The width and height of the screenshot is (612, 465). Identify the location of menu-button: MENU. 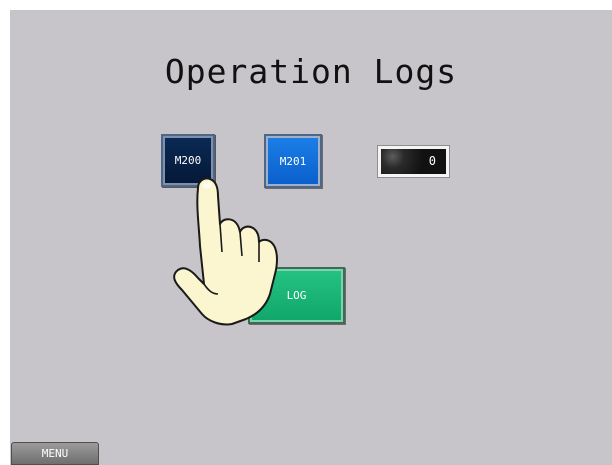
(55, 453).